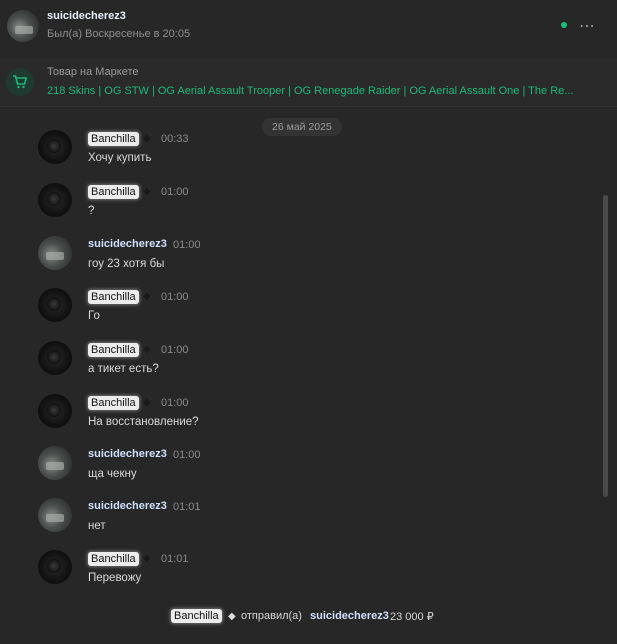  What do you see at coordinates (97, 526) in the screenshot?
I see `message-text: нет` at bounding box center [97, 526].